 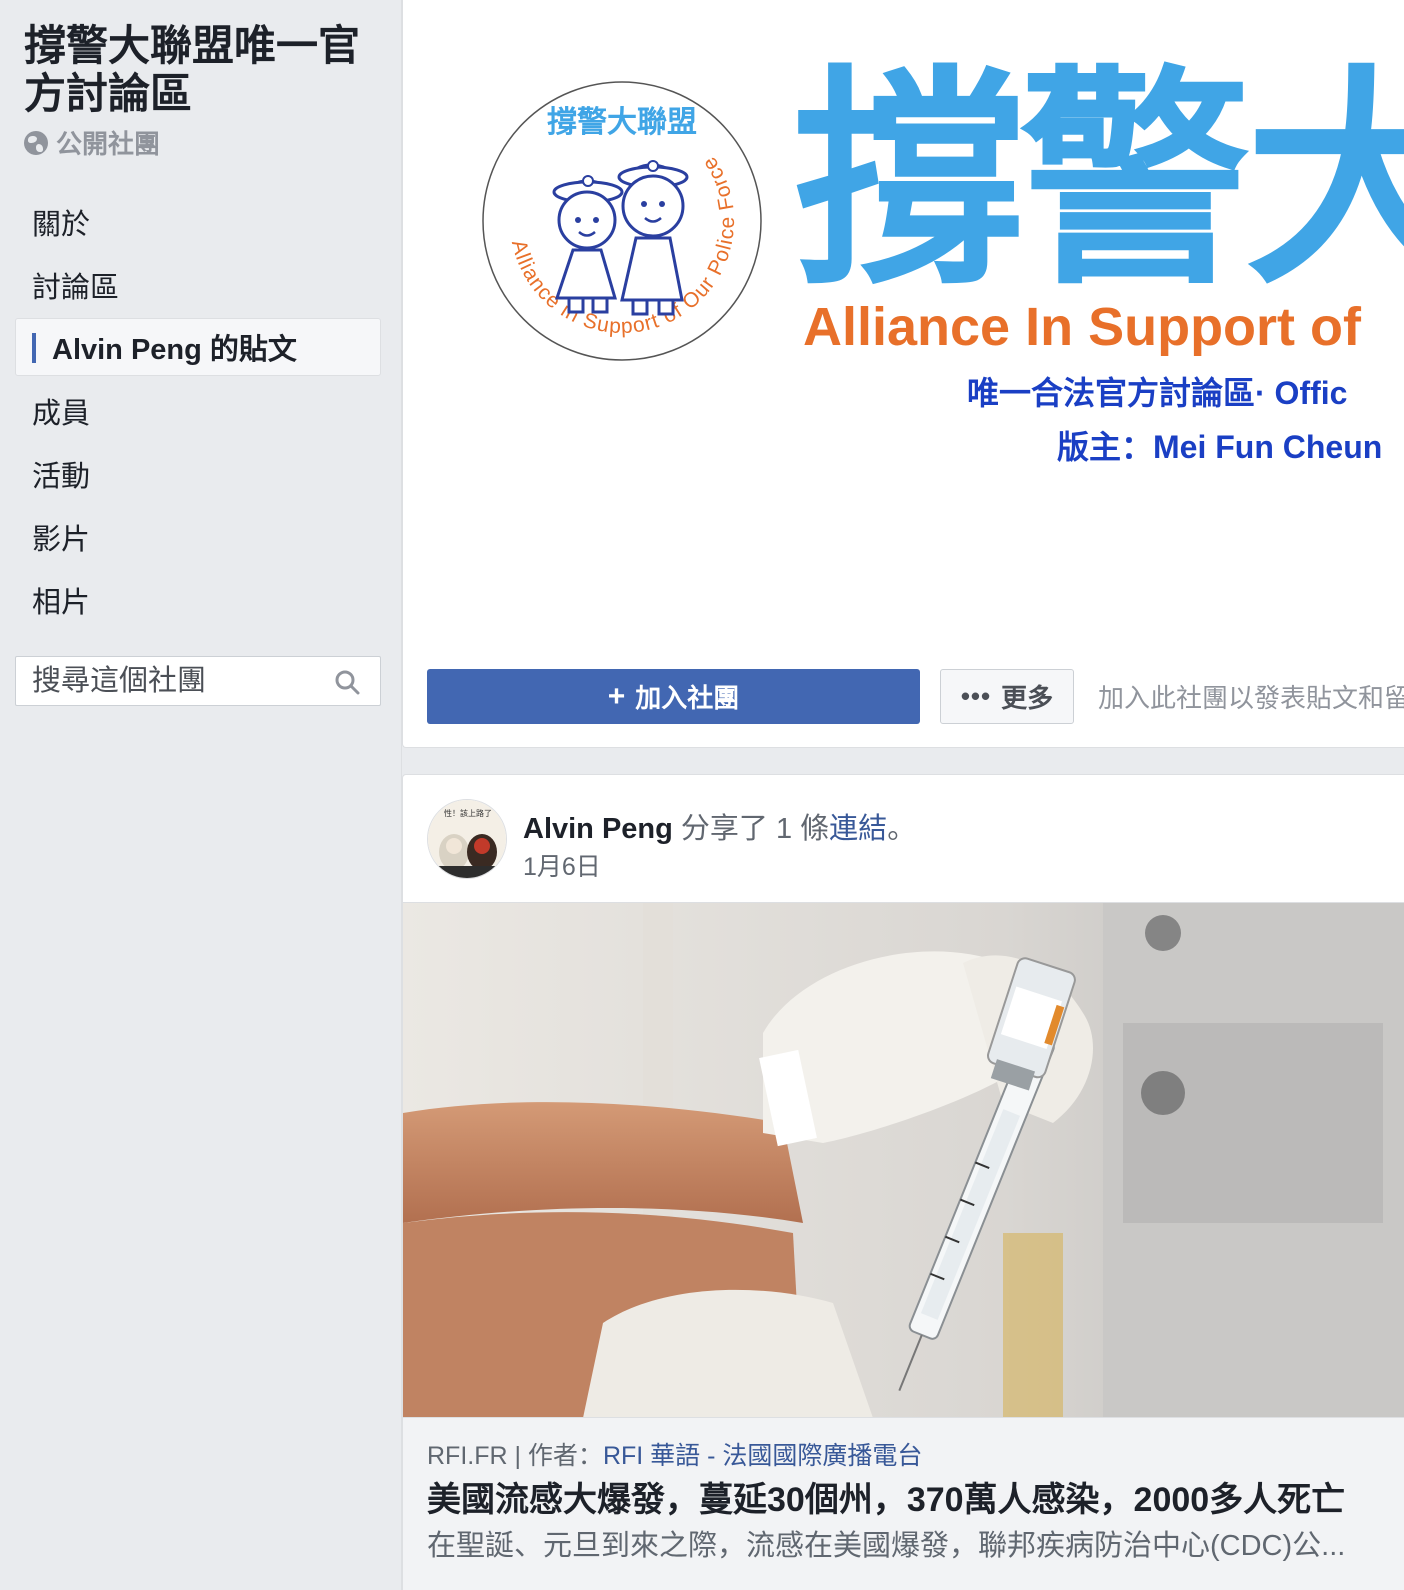 I want to click on link-title: 美國流感大爆發，蔓延30個州，370萬人感染，2000多人死亡, so click(x=886, y=1496).